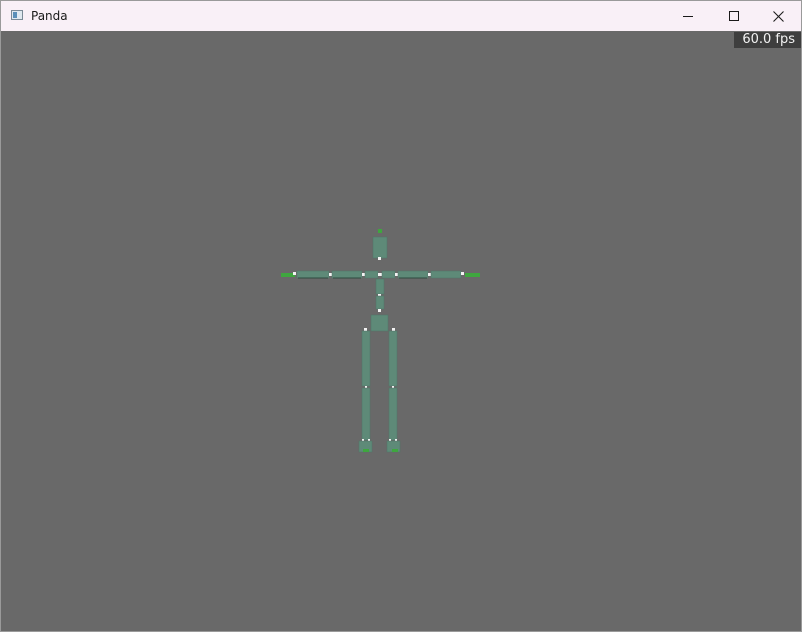 The image size is (802, 632). Describe the element at coordinates (379, 323) in the screenshot. I see `pelvis-bone` at that location.